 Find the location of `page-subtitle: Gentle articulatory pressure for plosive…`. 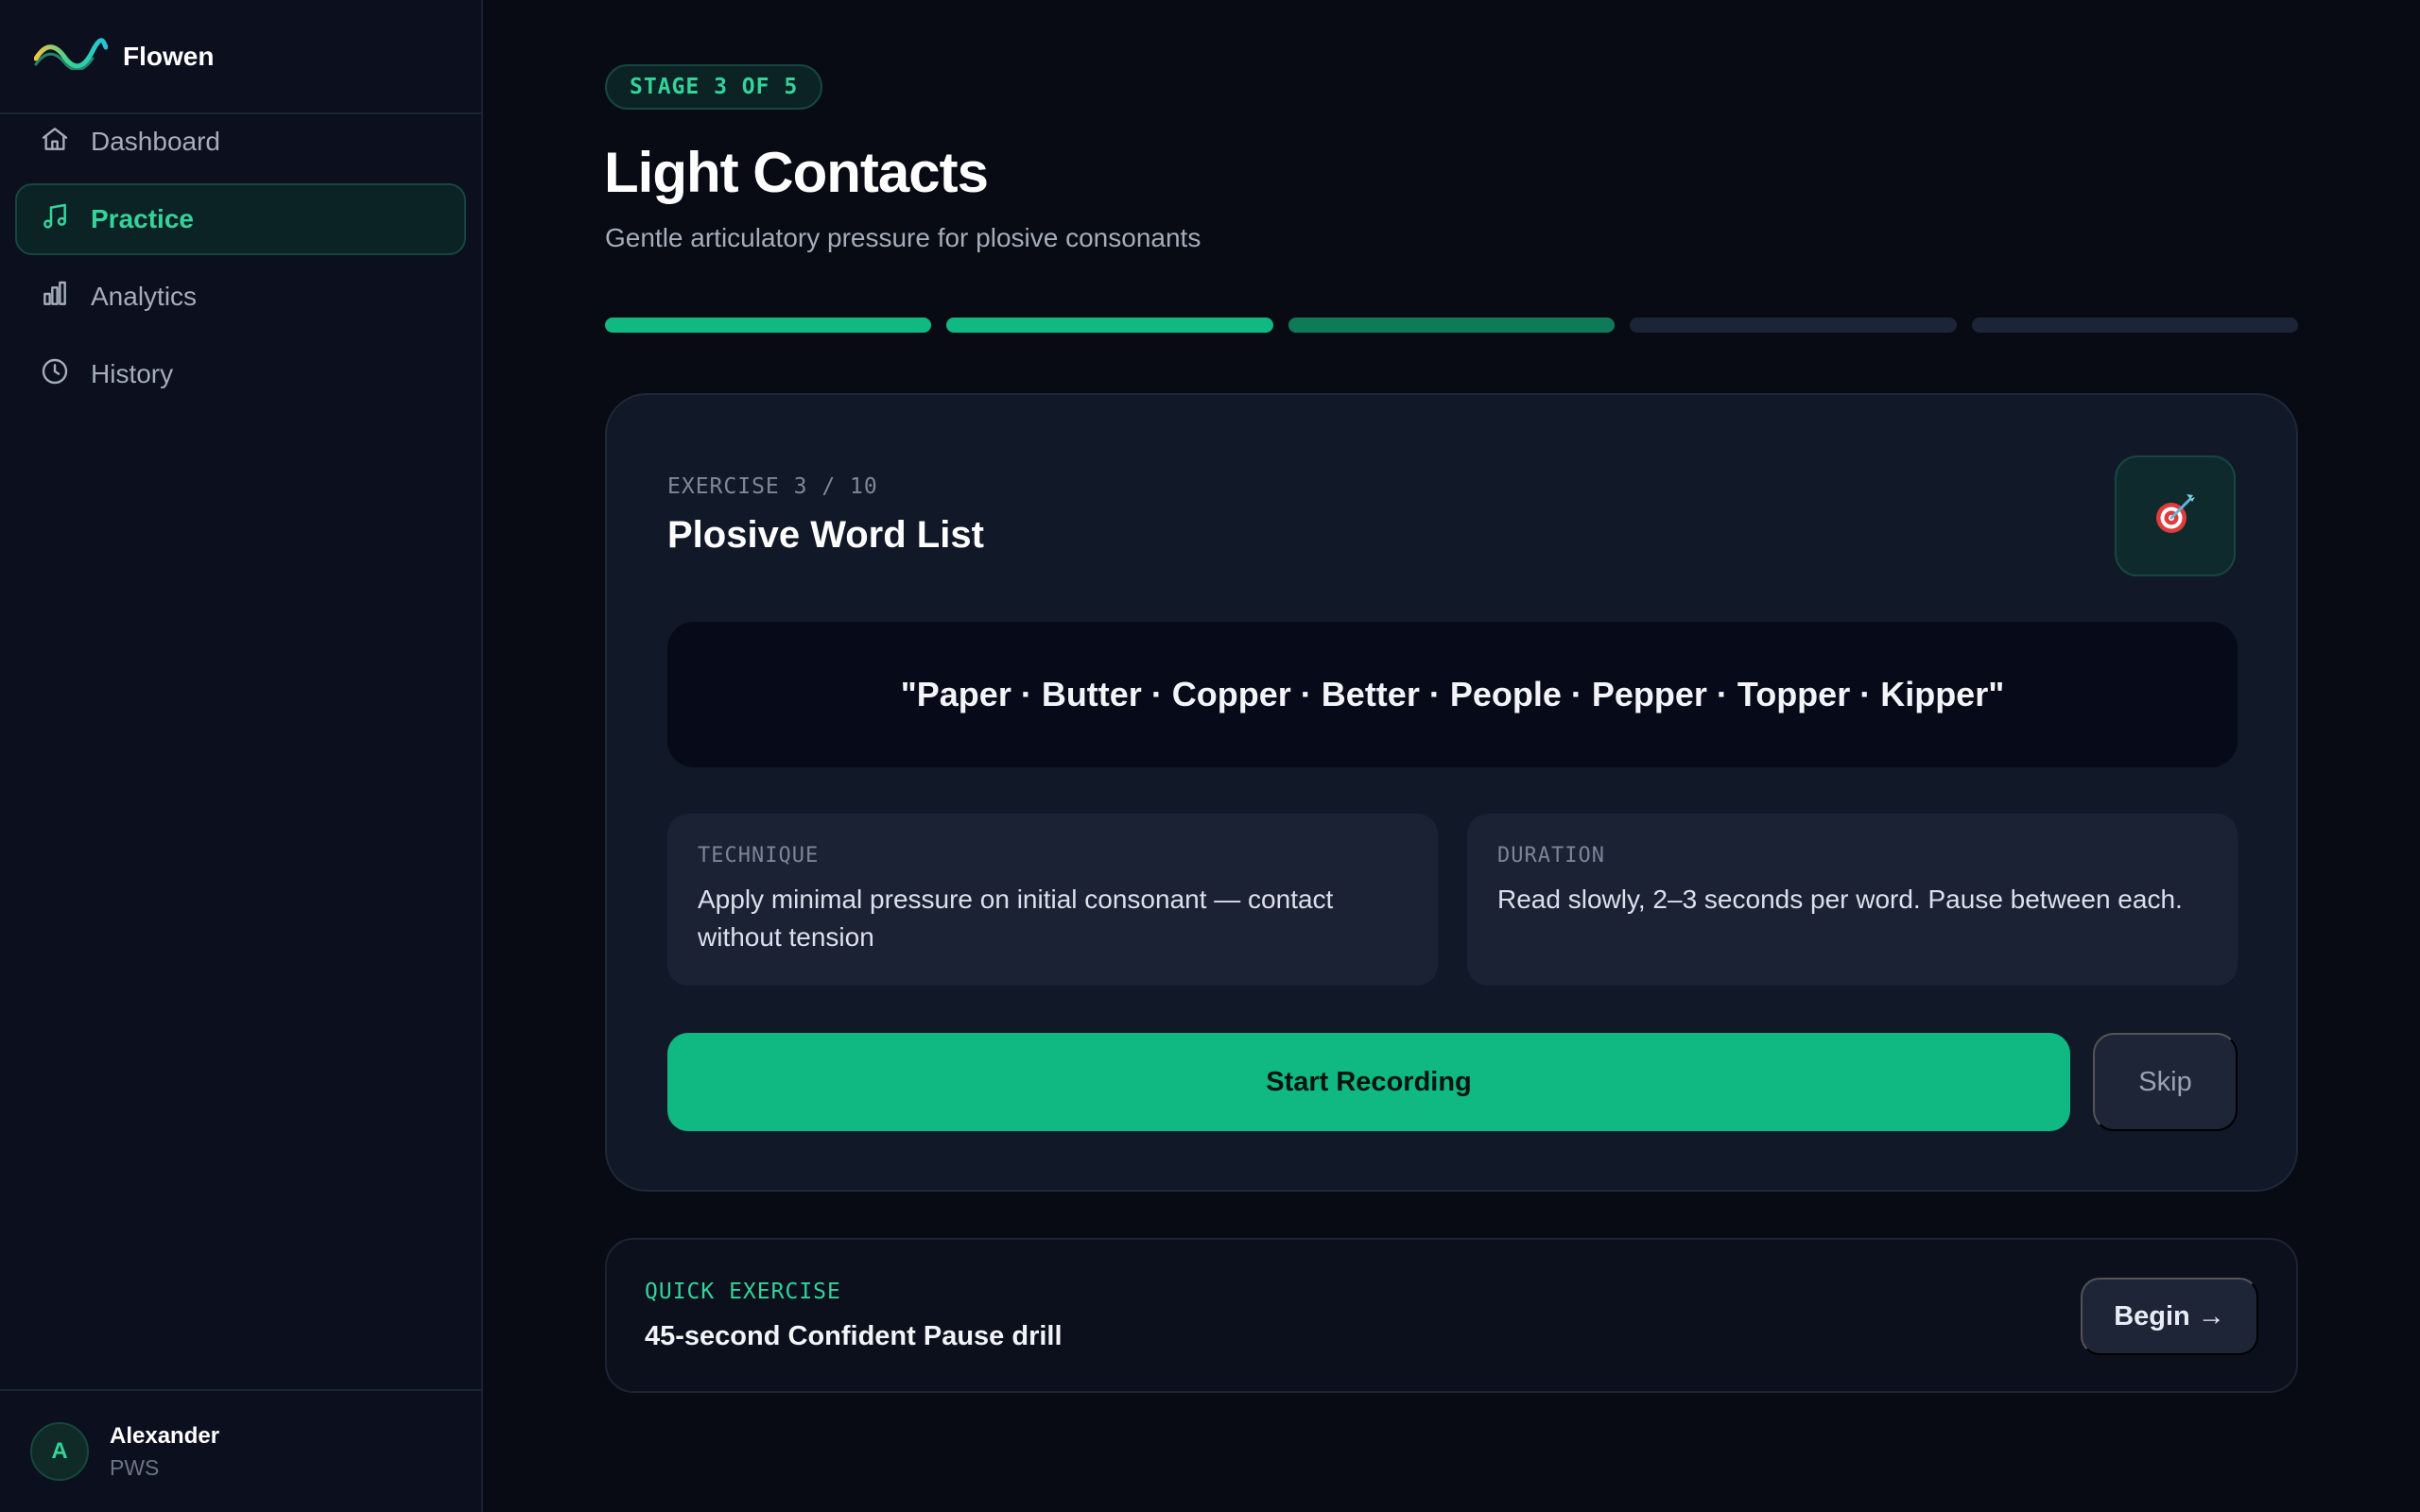

page-subtitle: Gentle articulatory pressure for plosive… is located at coordinates (903, 237).